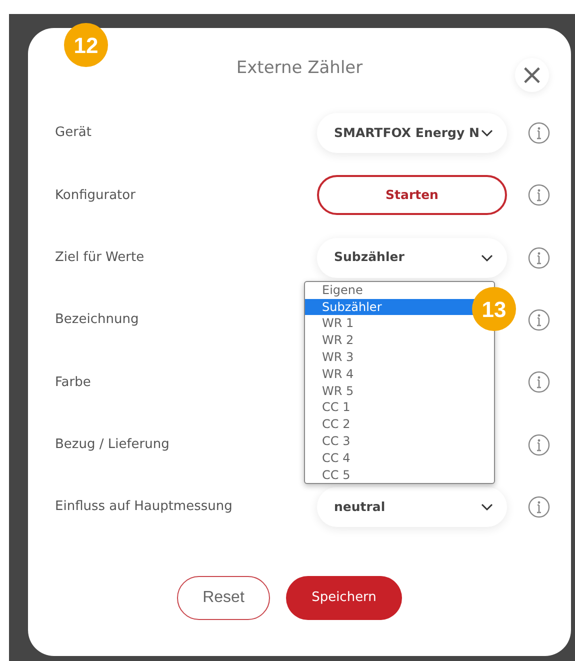 Image resolution: width=575 pixels, height=661 pixels. I want to click on dropdown-option: CC 2, so click(381, 425).